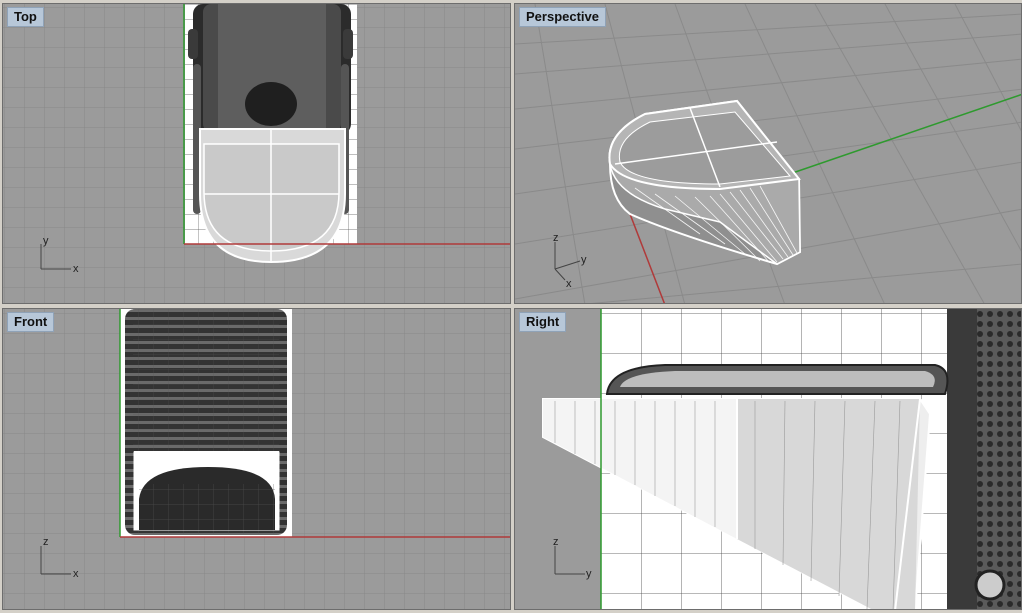 The height and width of the screenshot is (613, 1022). What do you see at coordinates (562, 17) in the screenshot?
I see `viewport-title-perspective: Perspective` at bounding box center [562, 17].